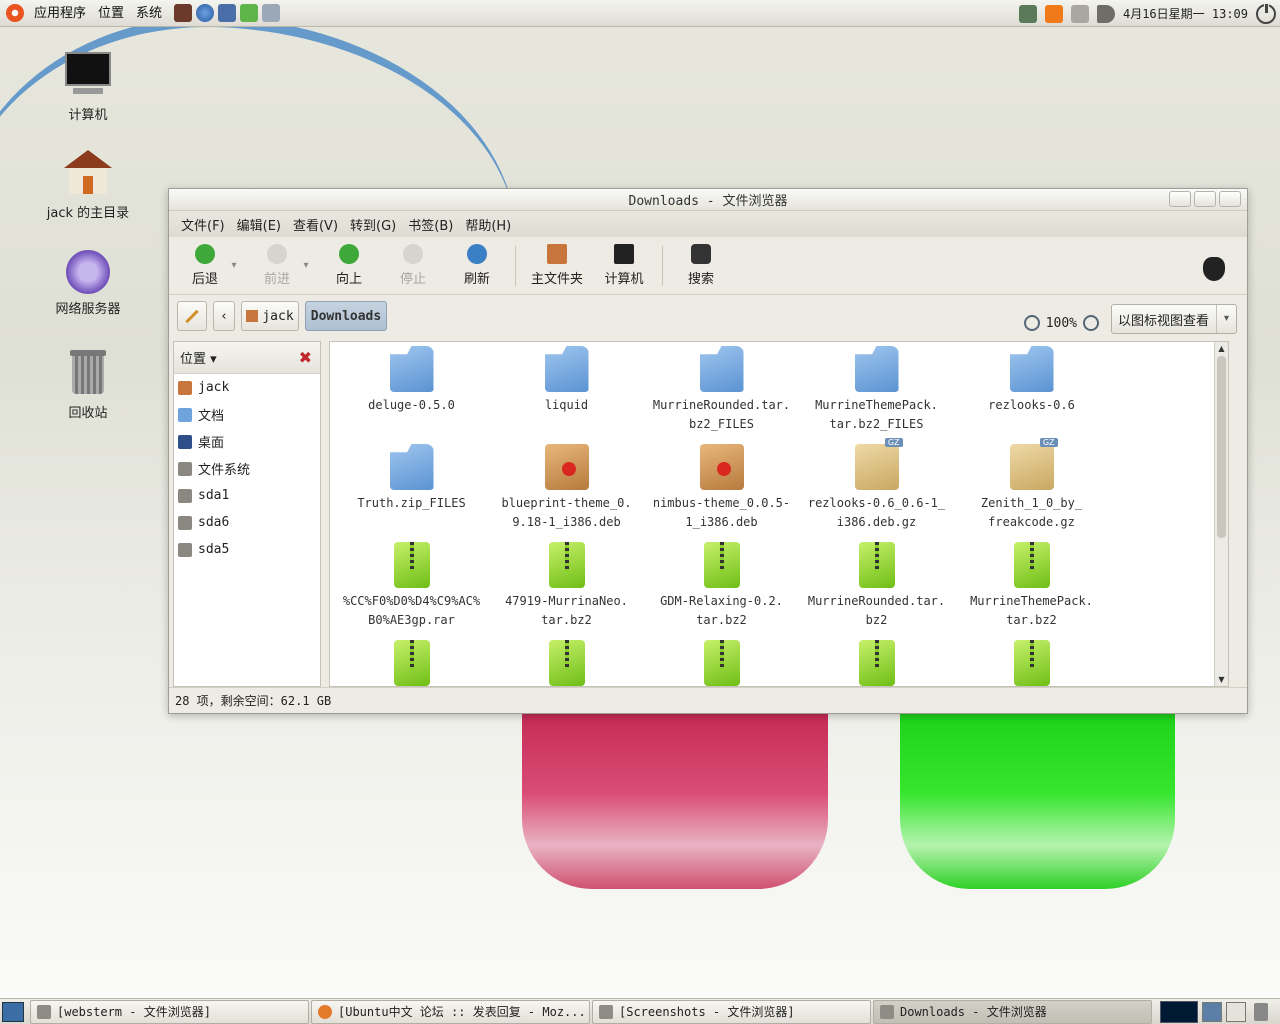 This screenshot has width=1280, height=1024. I want to click on reload-button: 刷新, so click(477, 265).